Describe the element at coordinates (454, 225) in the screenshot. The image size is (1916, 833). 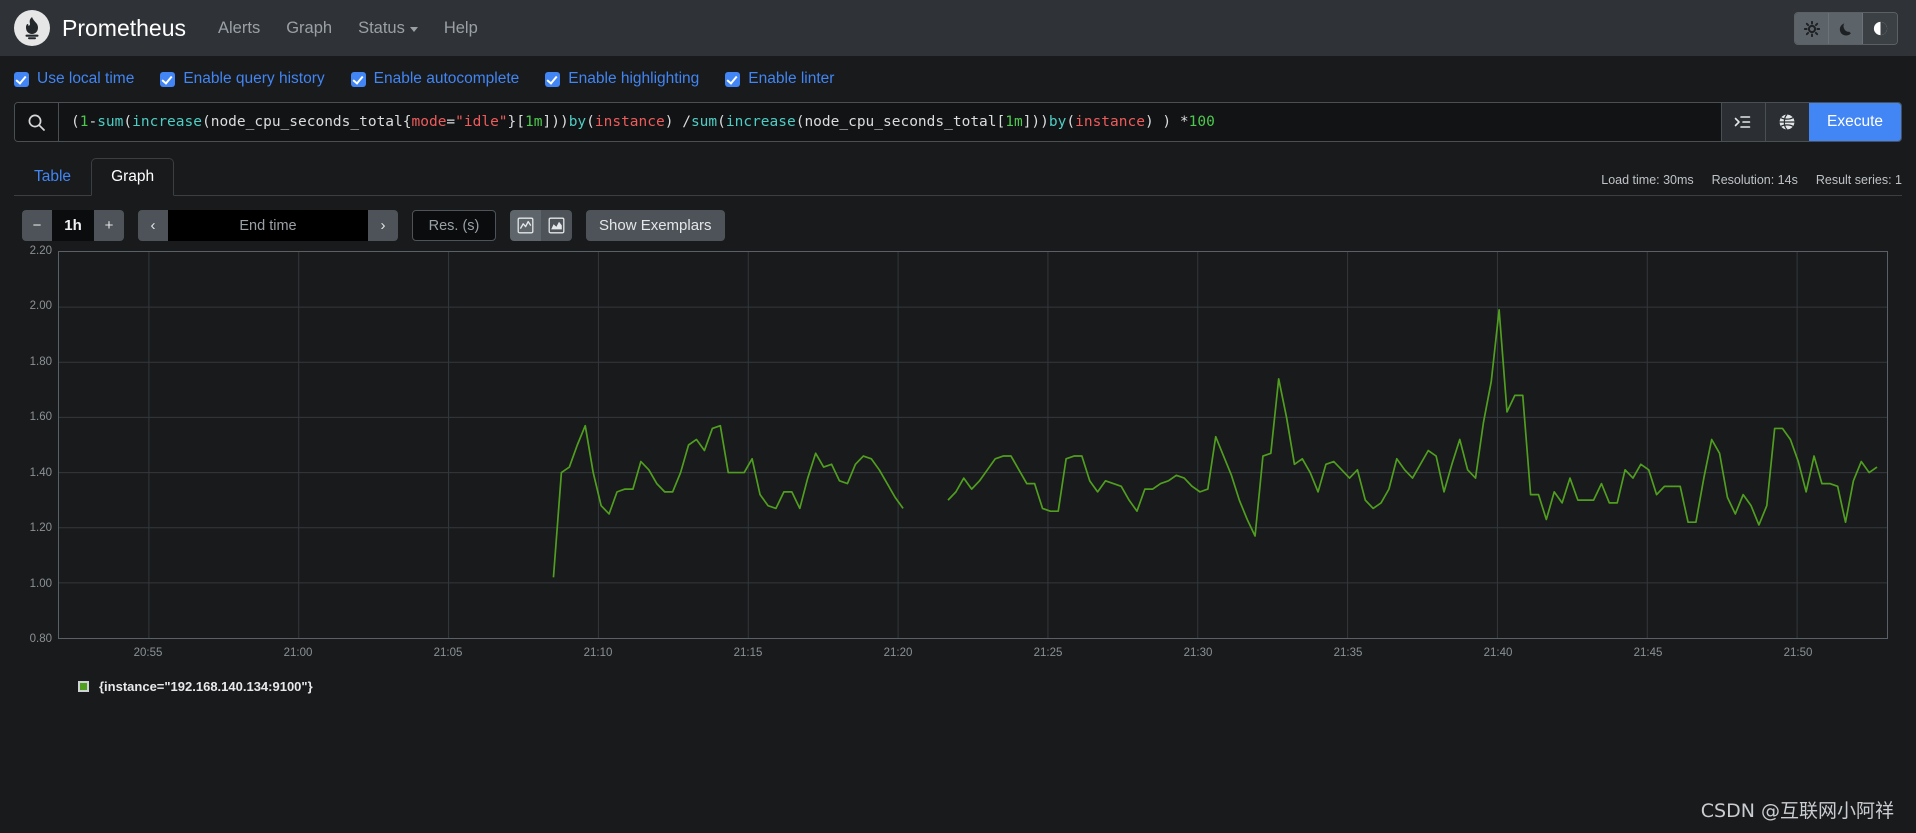
I see `resolution-input: Res. (s)` at that location.